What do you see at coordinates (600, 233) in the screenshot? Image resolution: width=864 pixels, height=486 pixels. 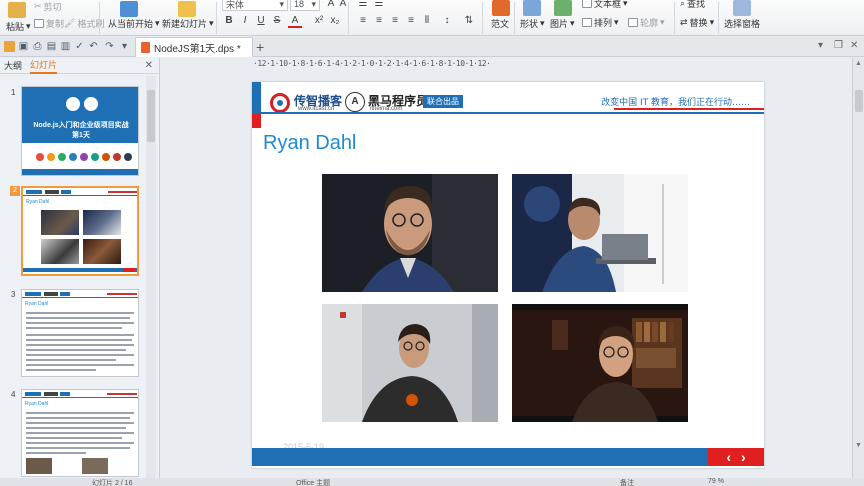 I see `photo-at-laptop` at bounding box center [600, 233].